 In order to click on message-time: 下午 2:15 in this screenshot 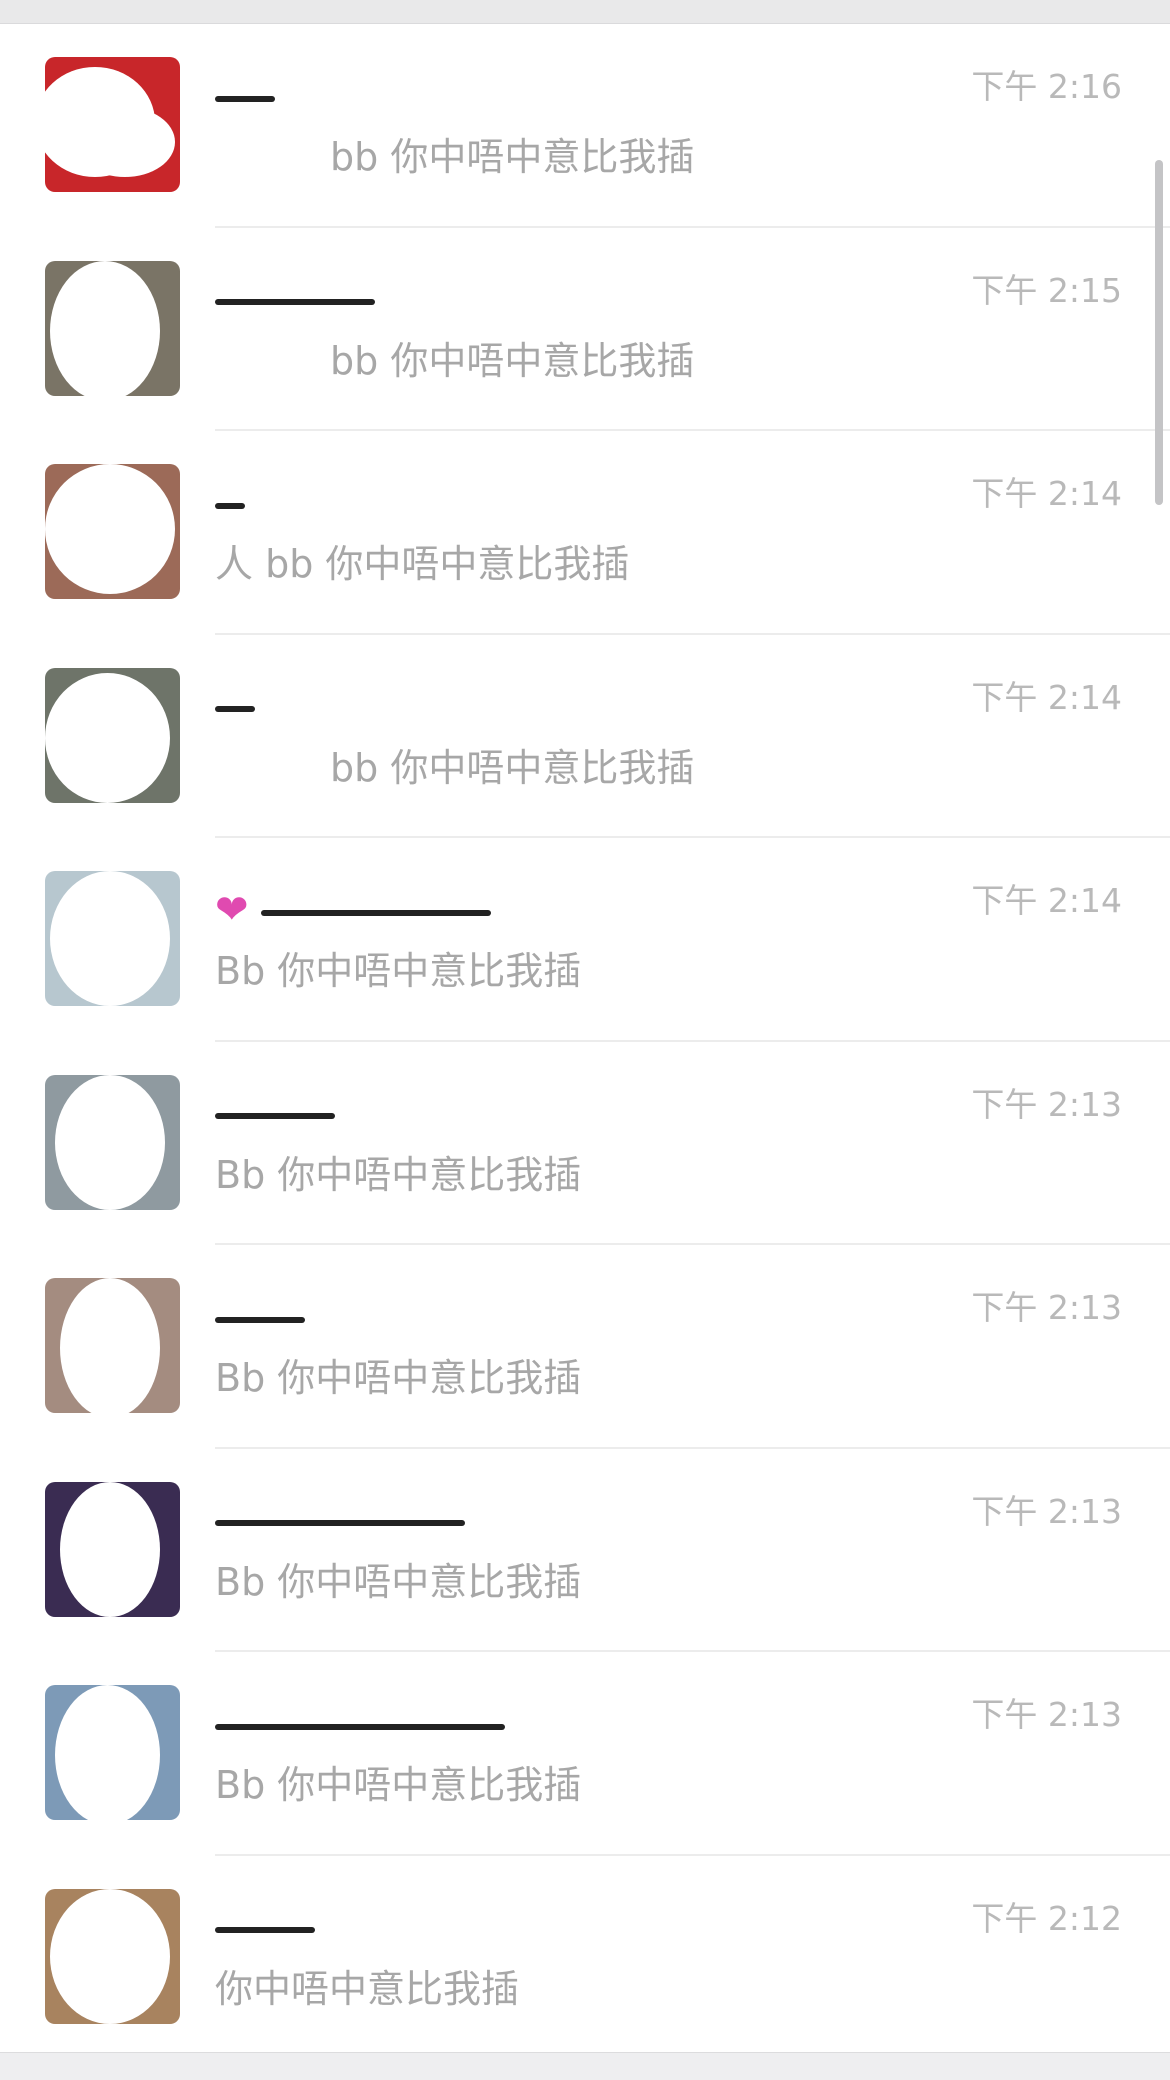, I will do `click(1046, 290)`.